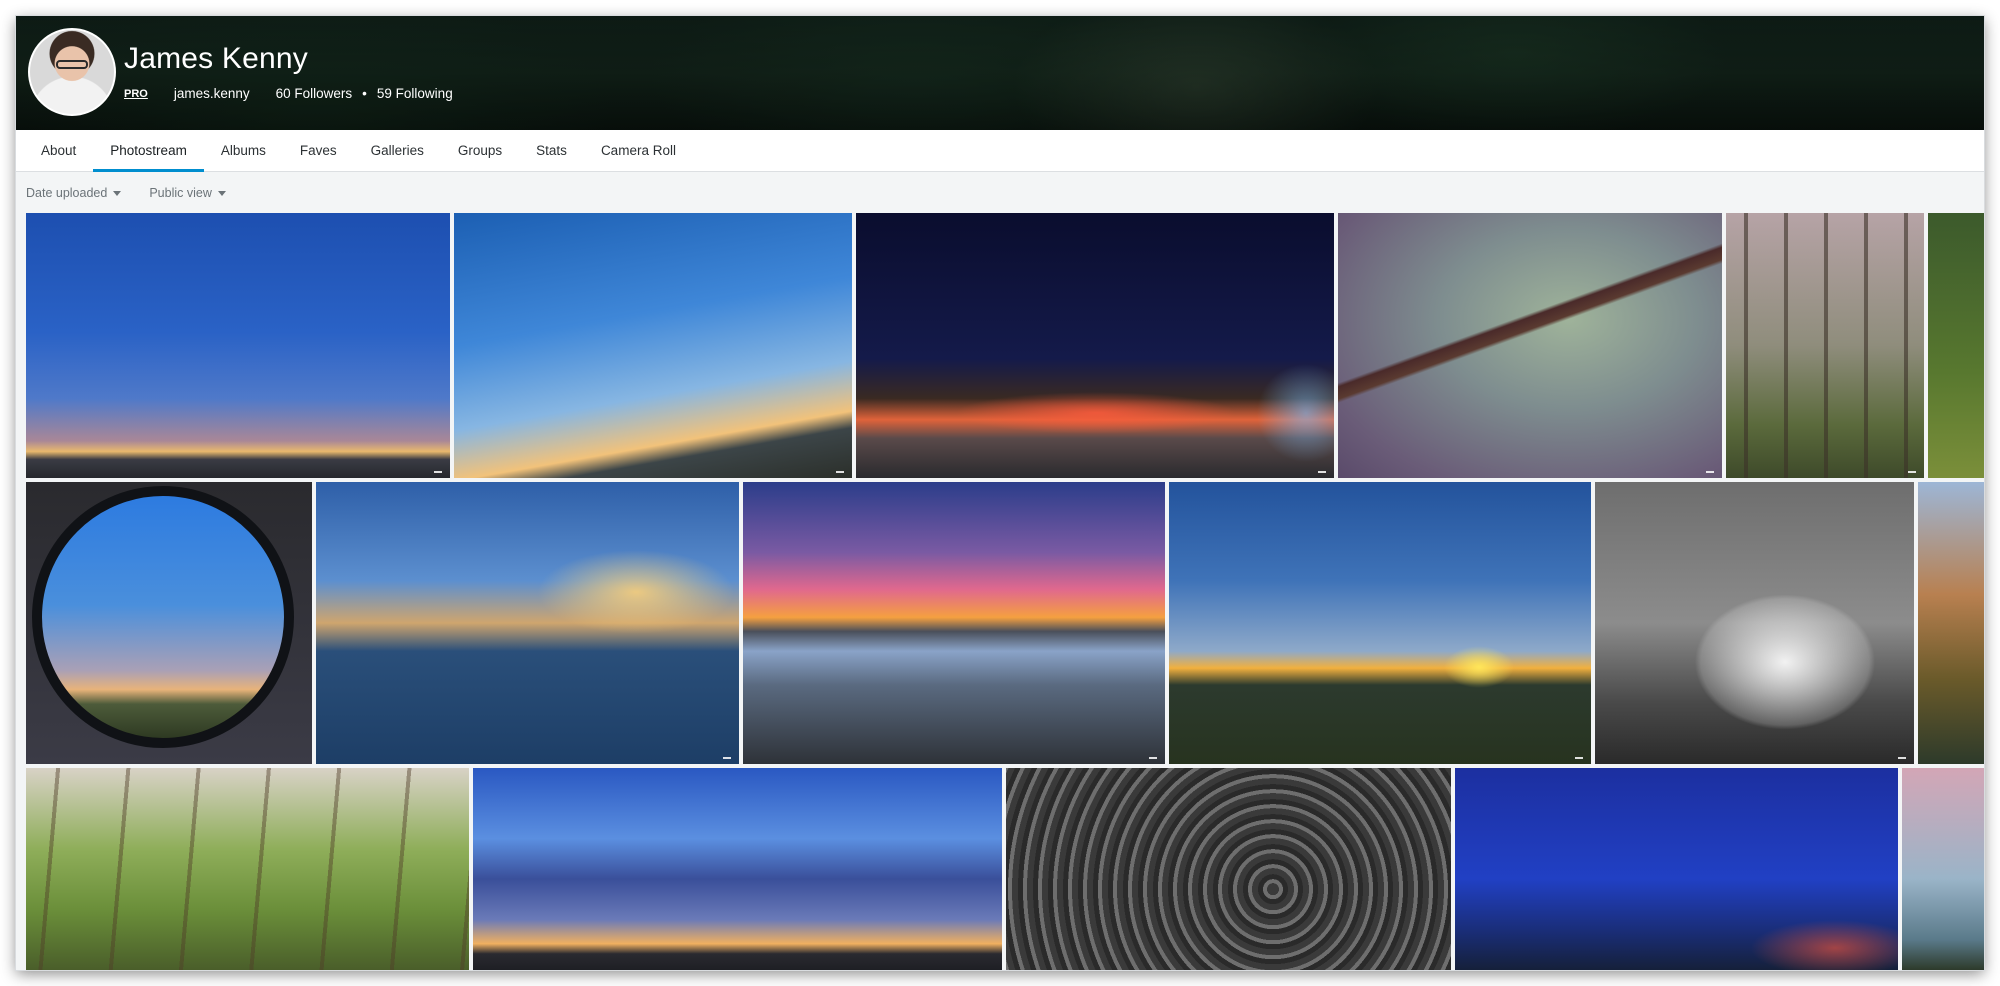 This screenshot has height=986, width=2000. I want to click on tab-albums: Albums, so click(243, 150).